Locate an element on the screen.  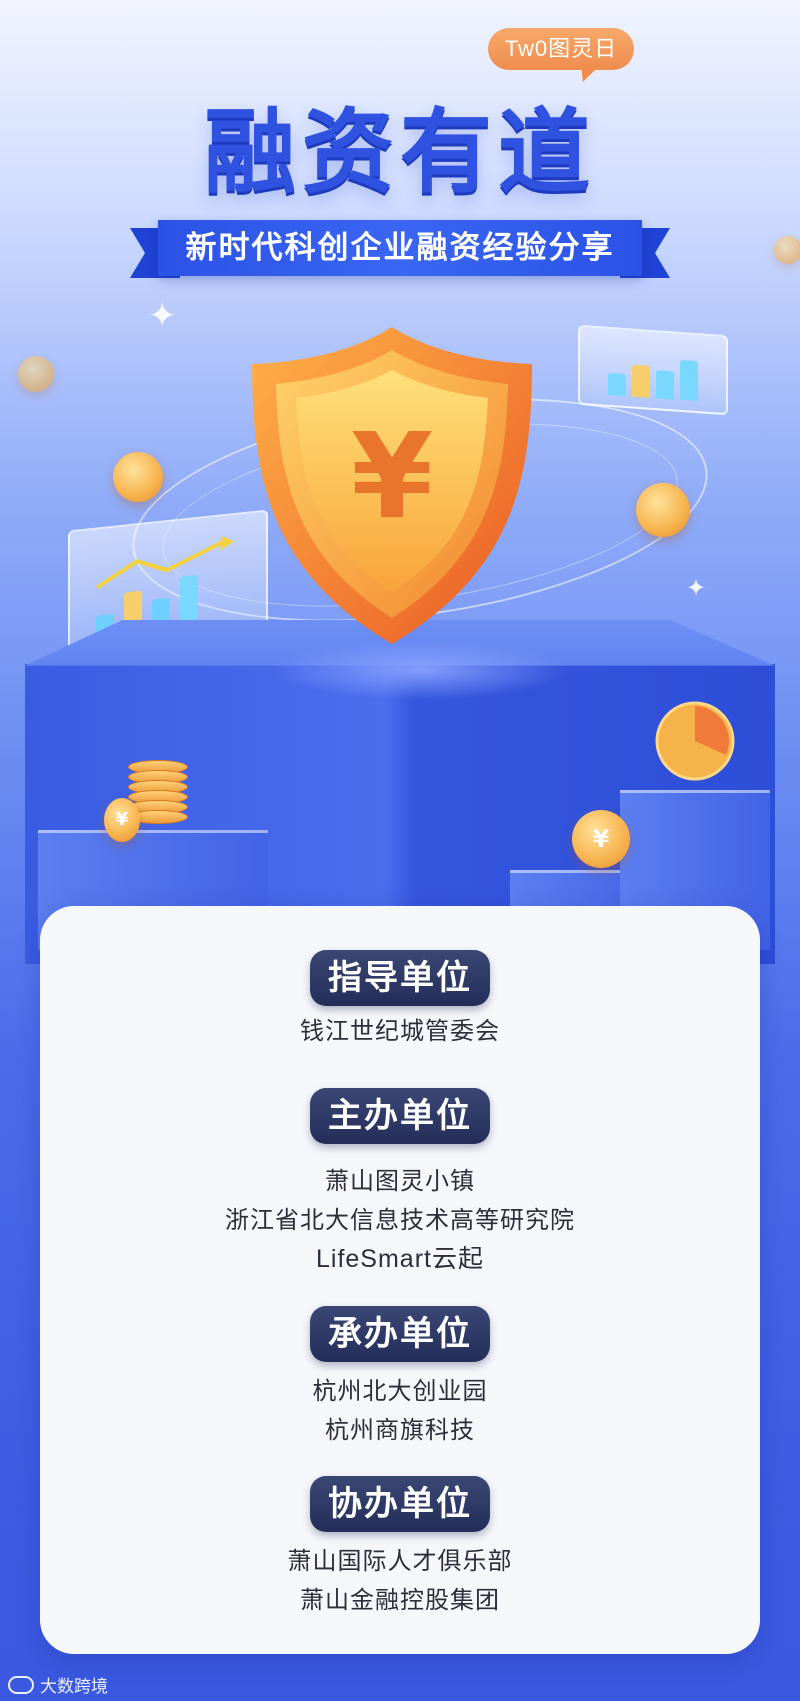
shield-icon: ¥ is located at coordinates (392, 485).